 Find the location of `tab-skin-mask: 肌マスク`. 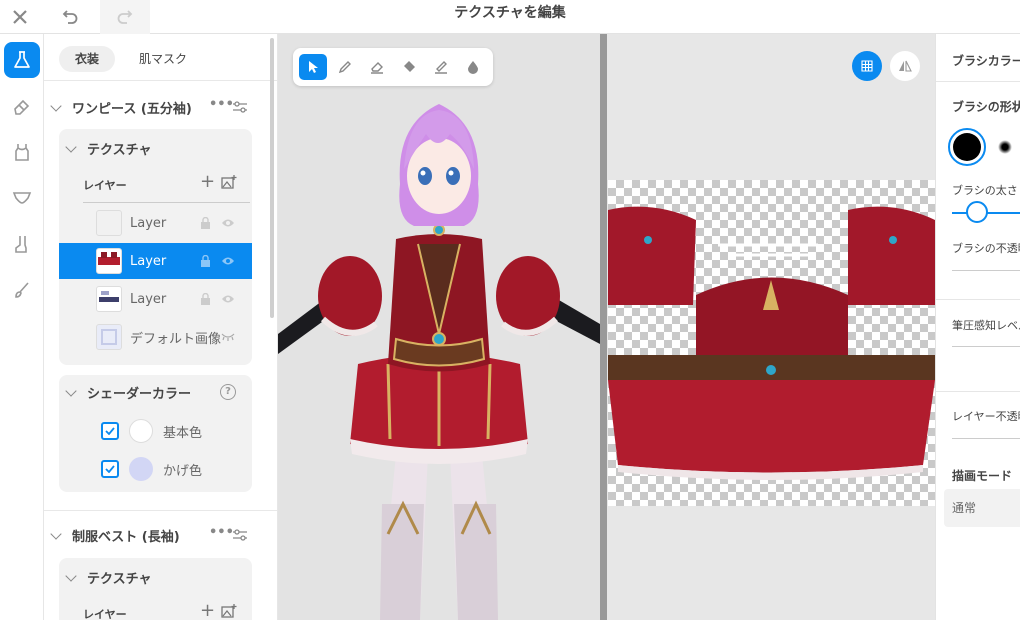

tab-skin-mask: 肌マスク is located at coordinates (163, 59).